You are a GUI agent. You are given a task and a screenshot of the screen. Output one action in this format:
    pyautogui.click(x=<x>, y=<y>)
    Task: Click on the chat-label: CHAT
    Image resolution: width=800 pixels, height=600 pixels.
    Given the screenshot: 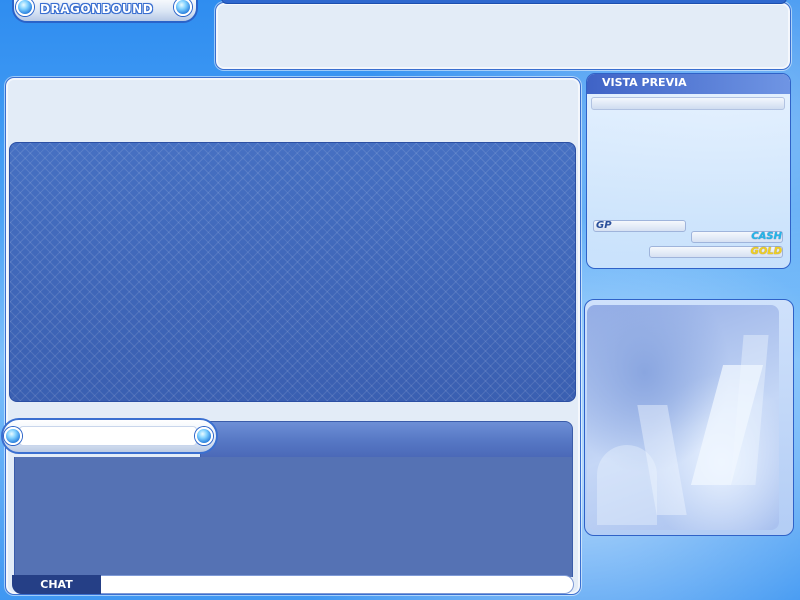 What is the action you would take?
    pyautogui.click(x=56, y=584)
    